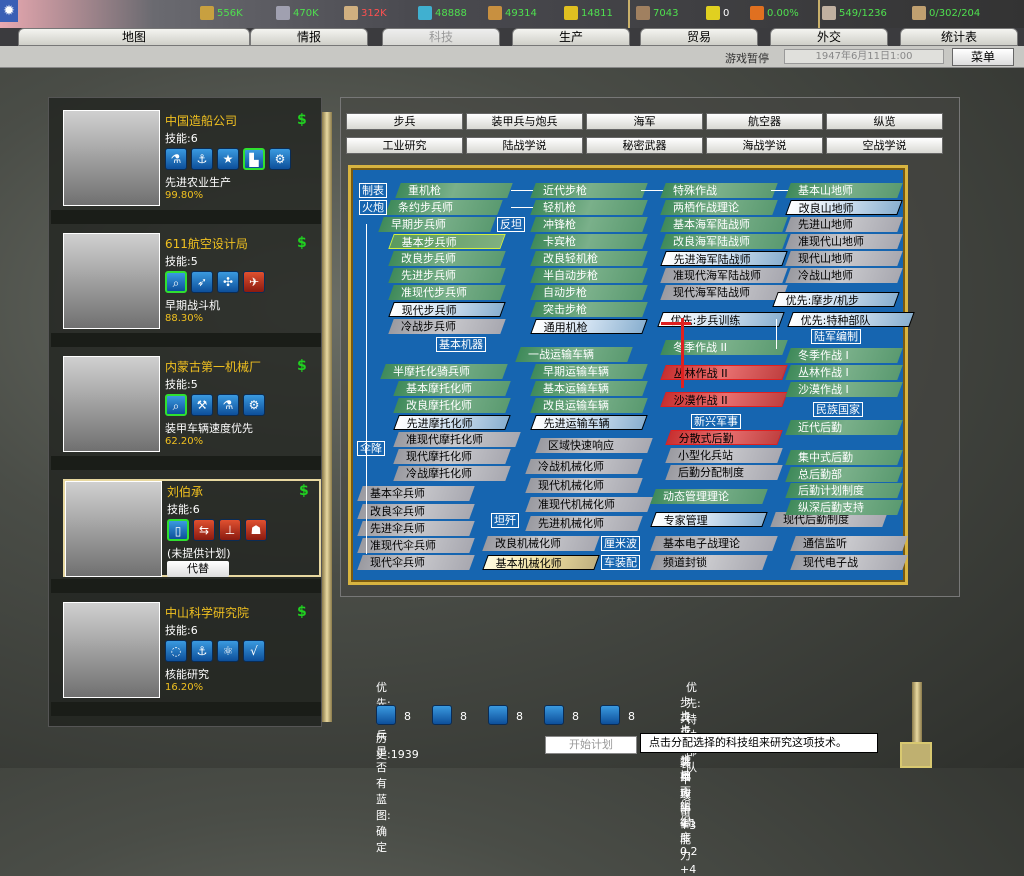 The width and height of the screenshot is (1024, 876). What do you see at coordinates (524, 145) in the screenshot?
I see `category-tab-6: 陆战学说` at bounding box center [524, 145].